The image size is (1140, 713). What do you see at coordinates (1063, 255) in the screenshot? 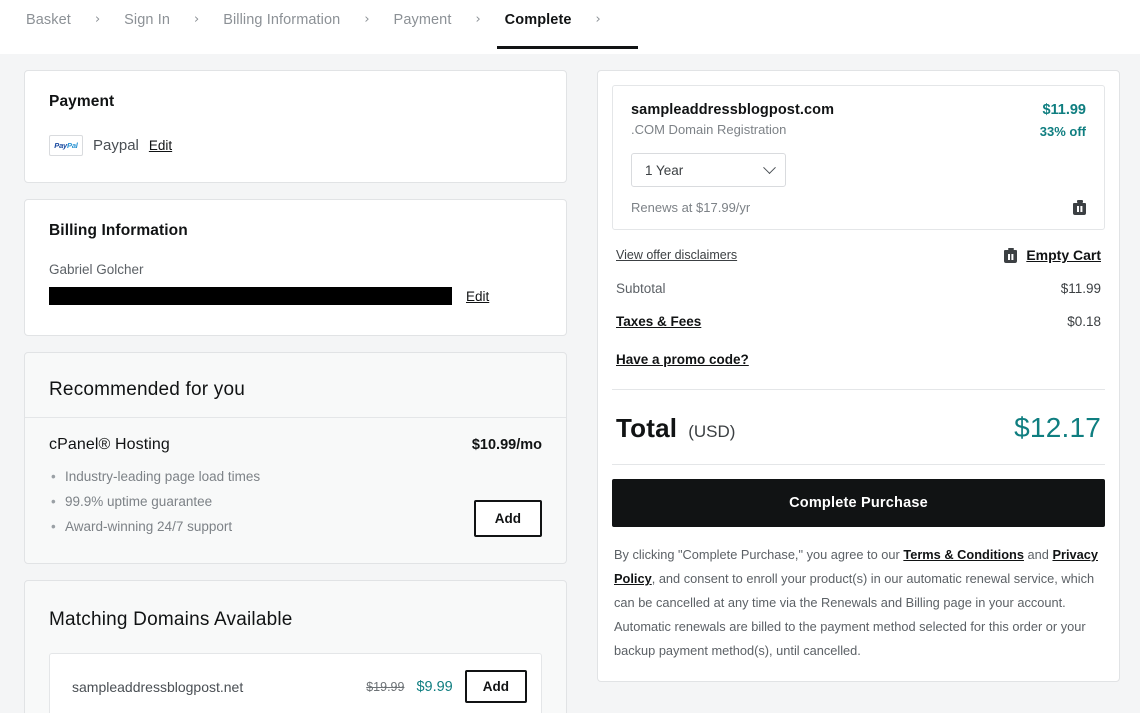
I see `empty-cart-label: Empty Cart` at bounding box center [1063, 255].